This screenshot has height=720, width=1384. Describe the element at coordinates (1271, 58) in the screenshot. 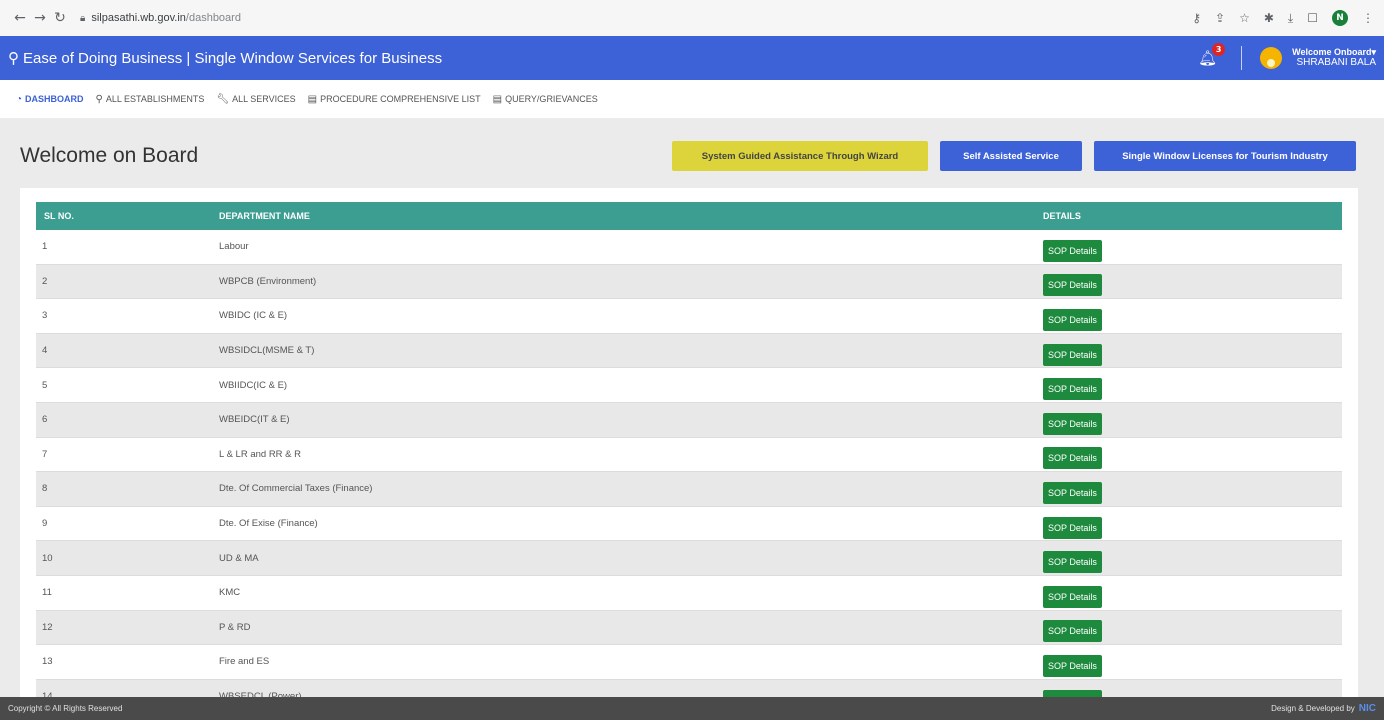

I see `user-avatar-icon` at that location.